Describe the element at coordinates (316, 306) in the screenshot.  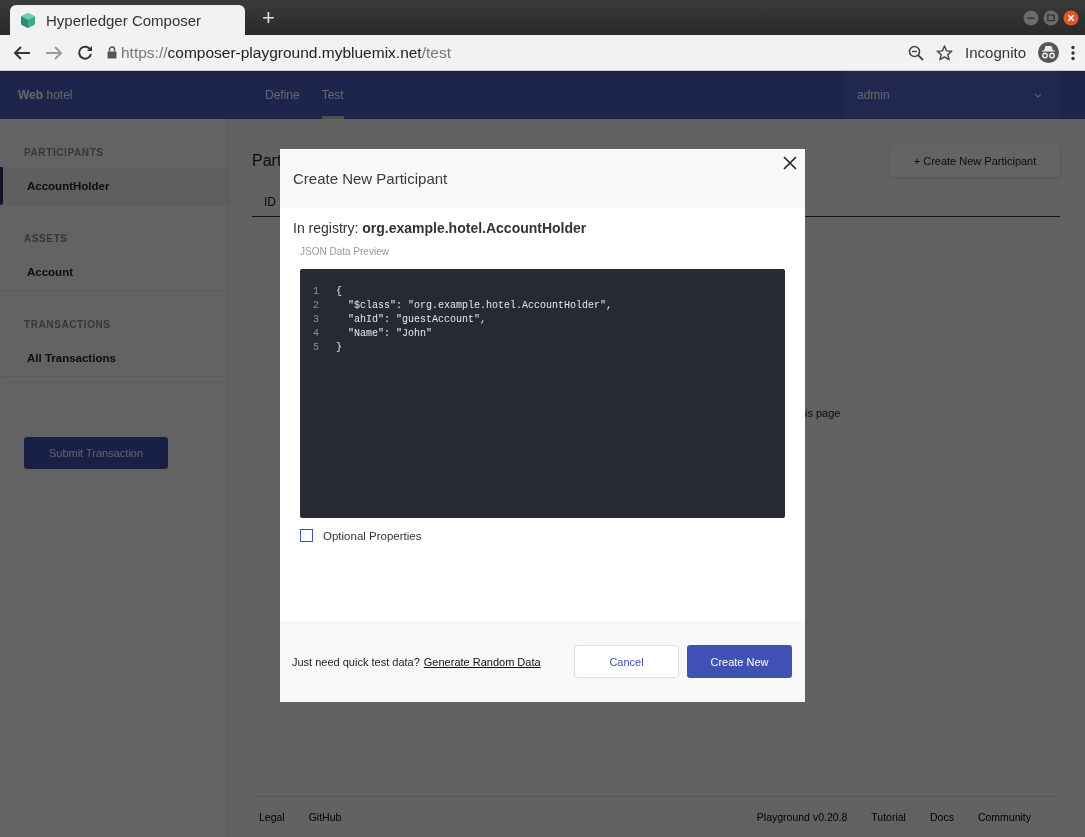
I see `line-number: 2` at that location.